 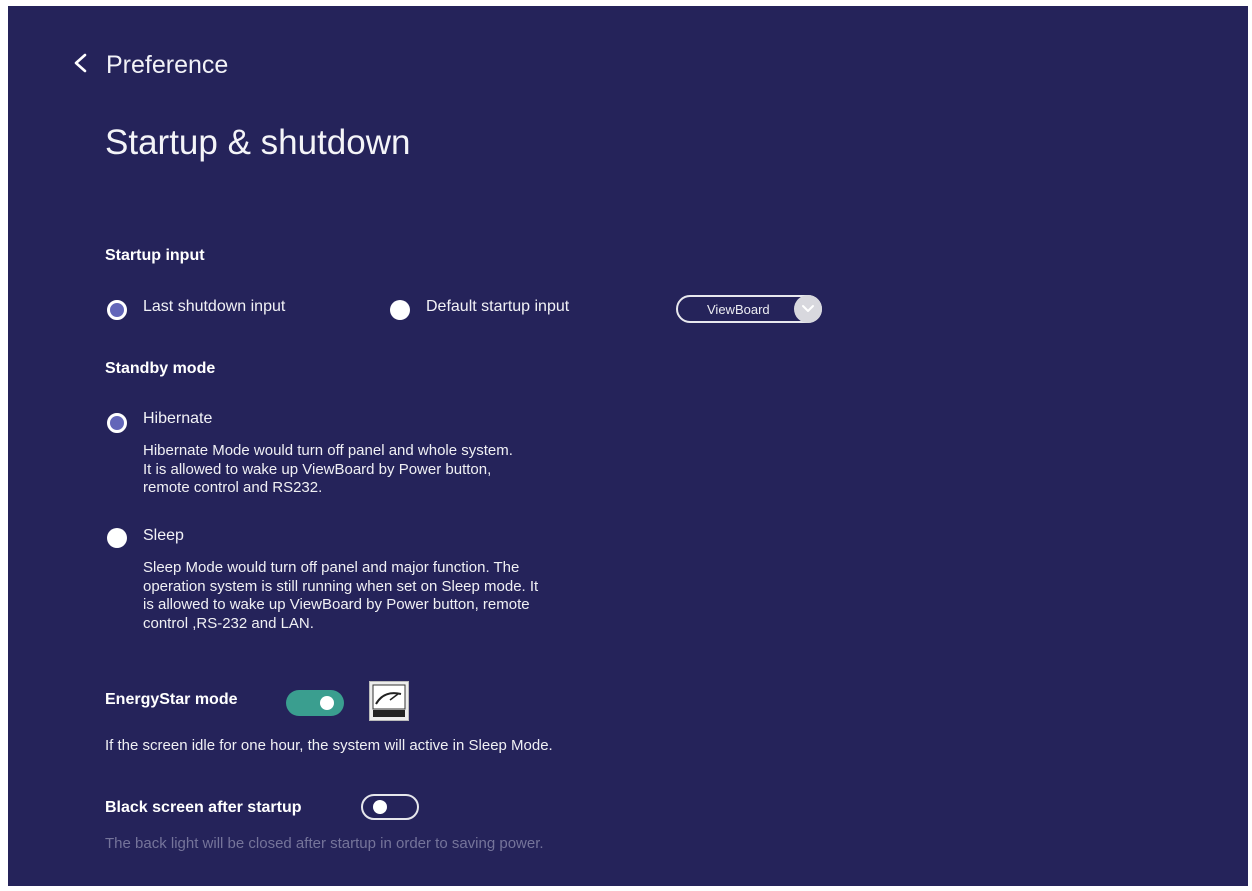 I want to click on sleep-label: Sleep, so click(x=163, y=536).